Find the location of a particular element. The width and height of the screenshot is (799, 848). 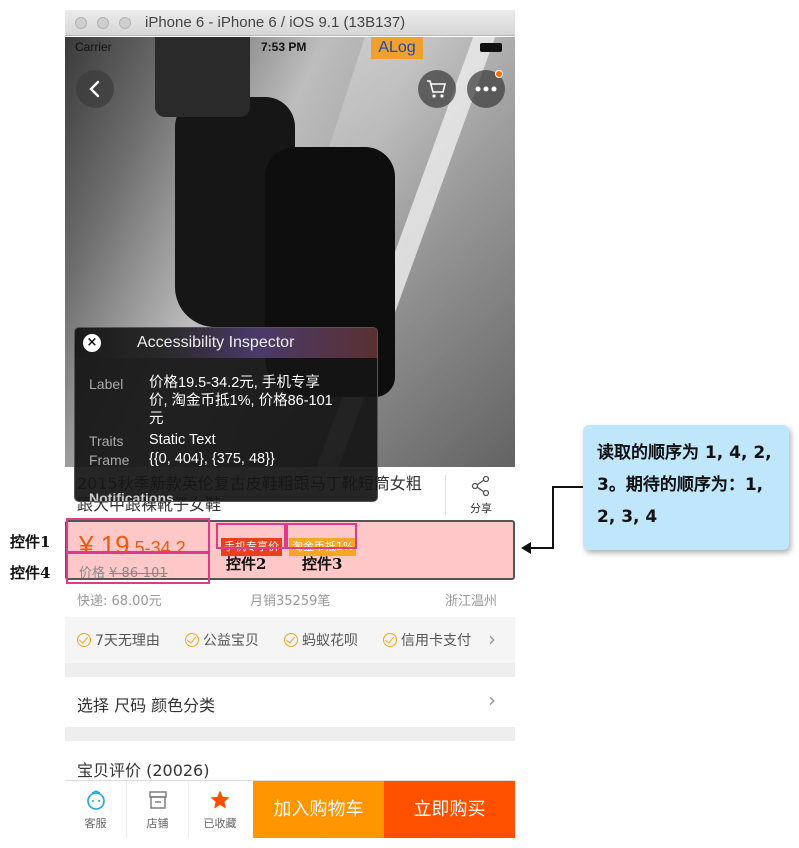

shop-icon is located at coordinates (157, 800).